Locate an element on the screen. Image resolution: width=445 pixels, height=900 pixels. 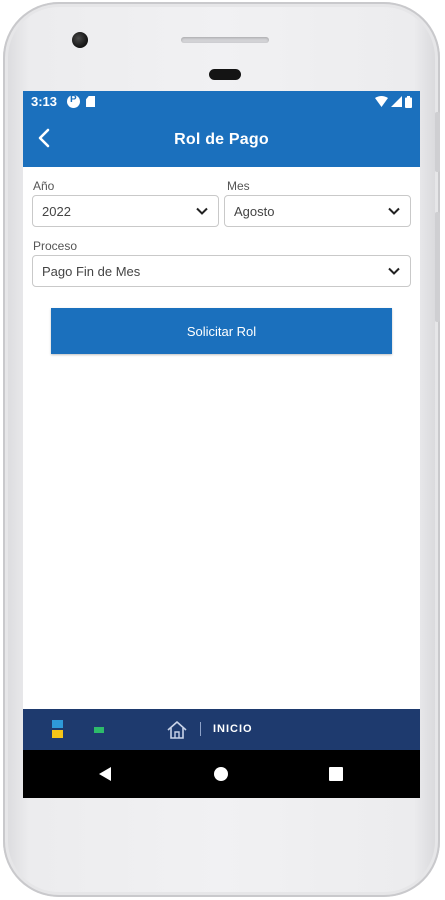
battery-icon is located at coordinates (408, 101).